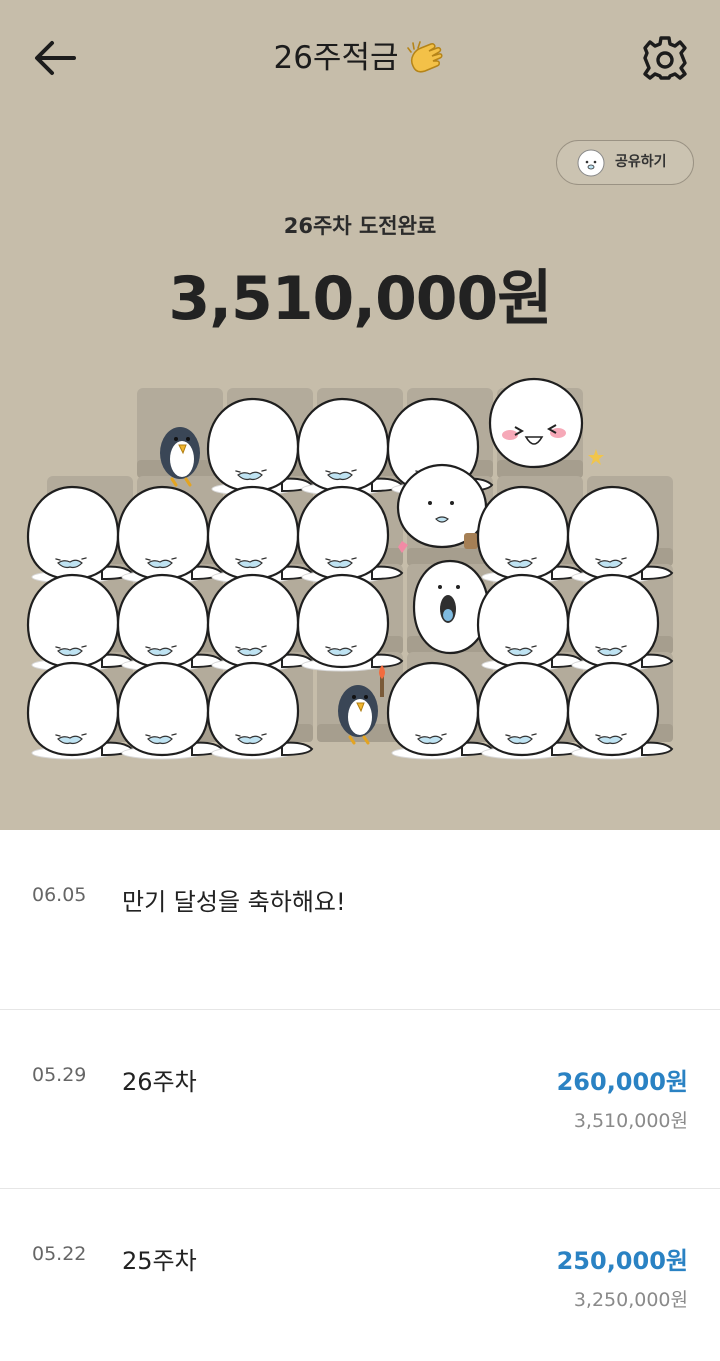  I want to click on share-label: 공유하기, so click(641, 162).